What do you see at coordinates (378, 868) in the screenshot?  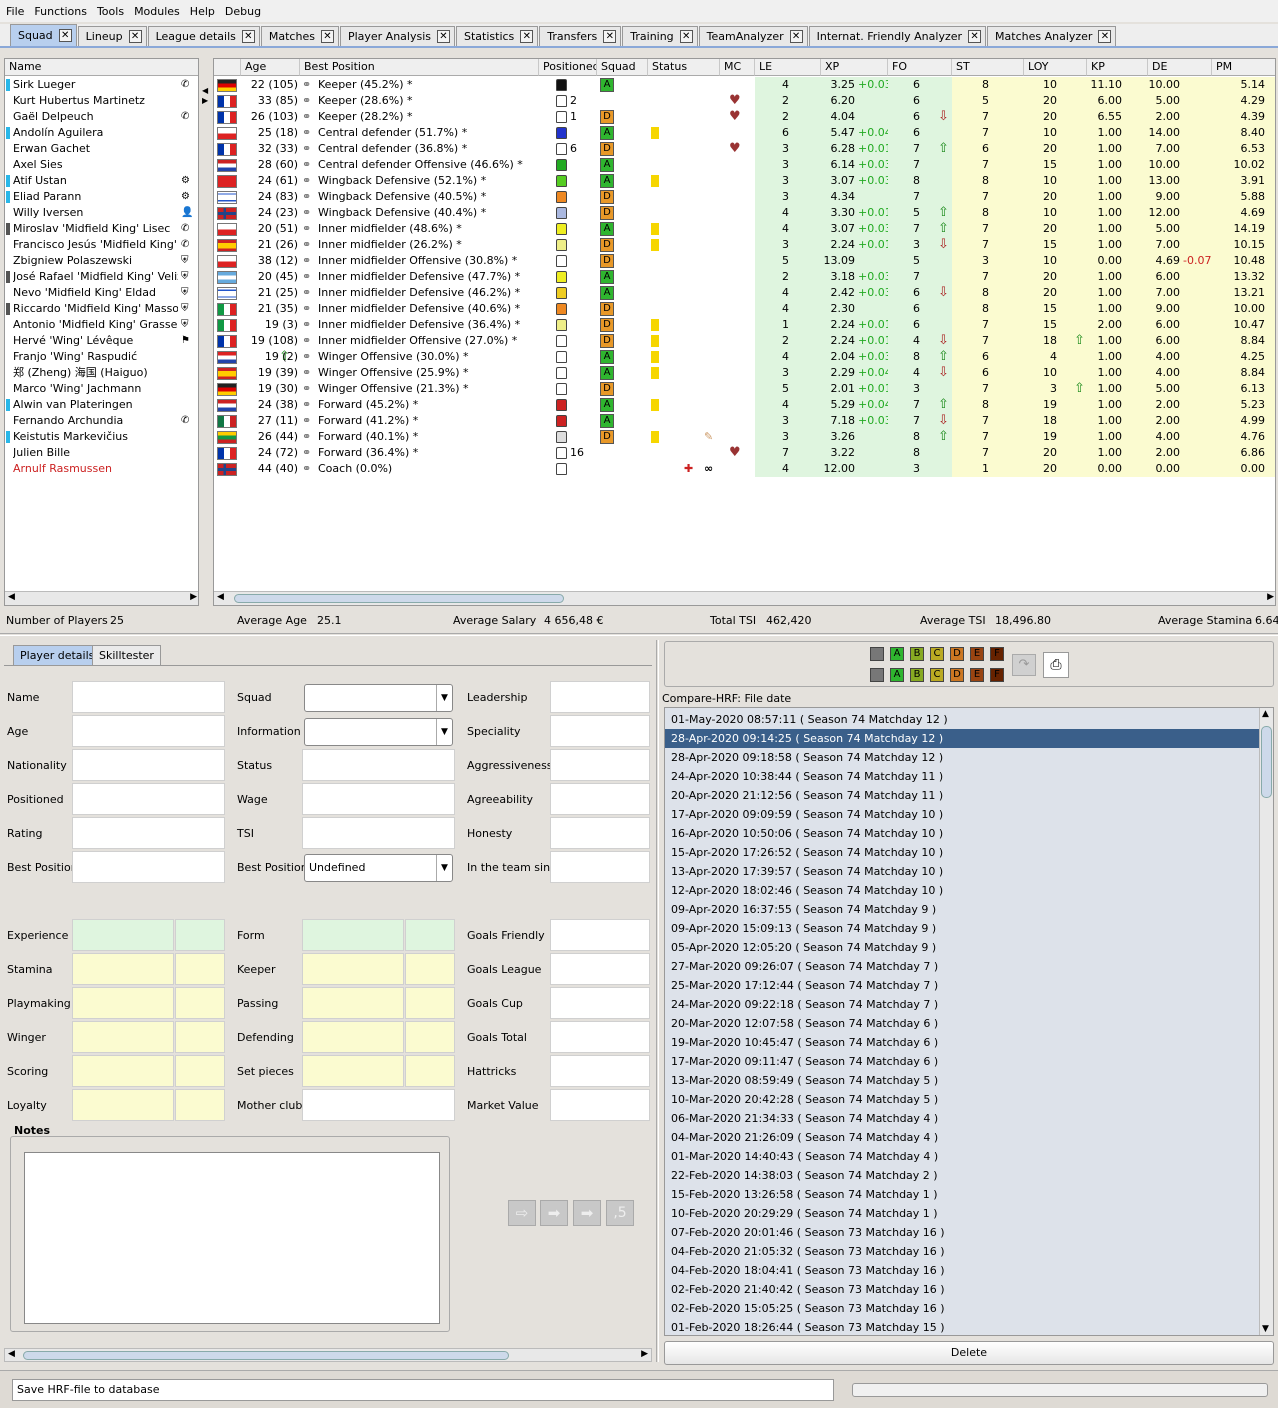 I see `best-position-select: Undefined ▼` at bounding box center [378, 868].